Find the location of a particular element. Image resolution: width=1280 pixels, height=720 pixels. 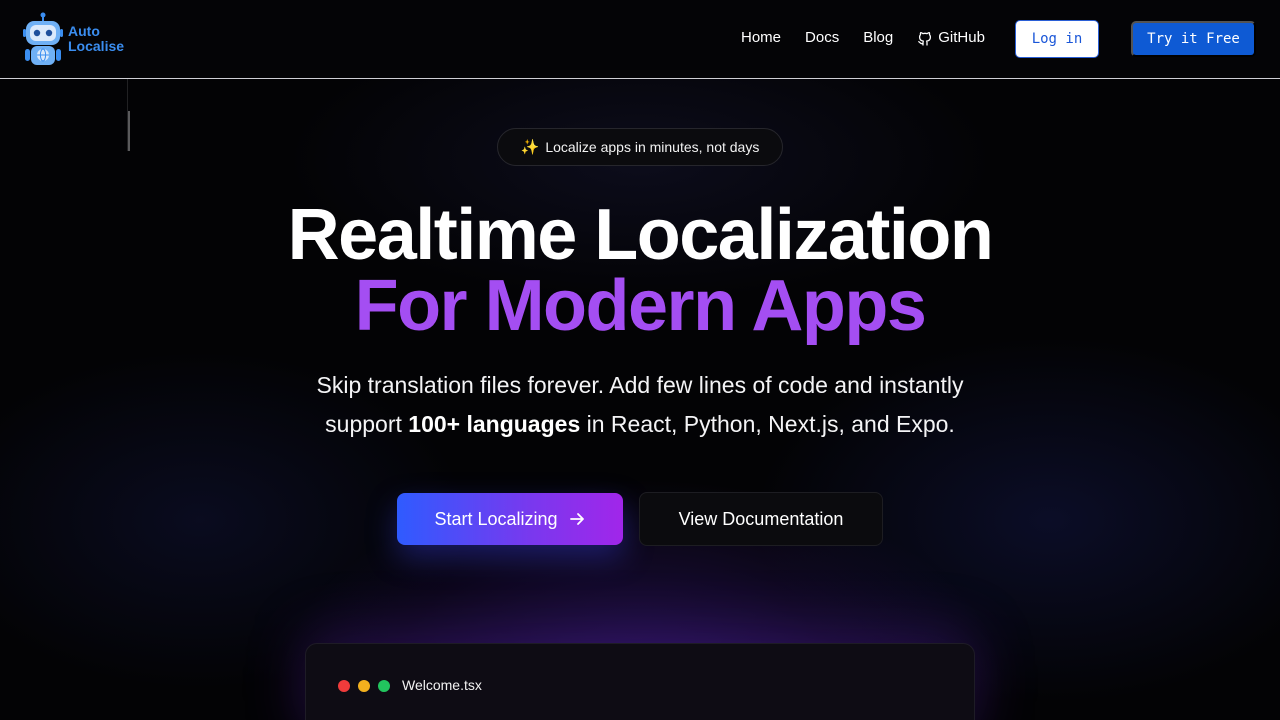

view-documentation-button: View Documentation is located at coordinates (761, 519).